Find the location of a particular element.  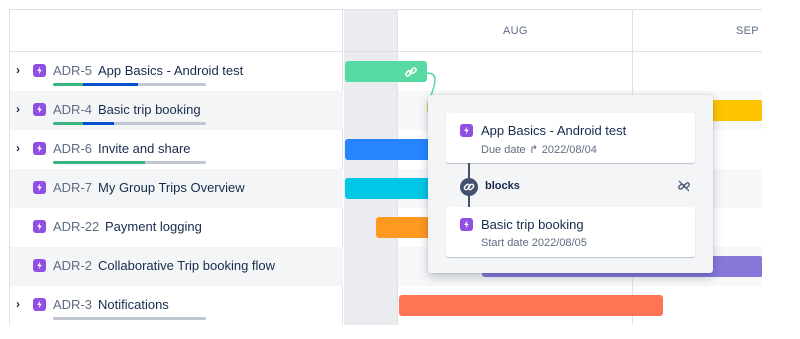

current-period-column is located at coordinates (370, 167).